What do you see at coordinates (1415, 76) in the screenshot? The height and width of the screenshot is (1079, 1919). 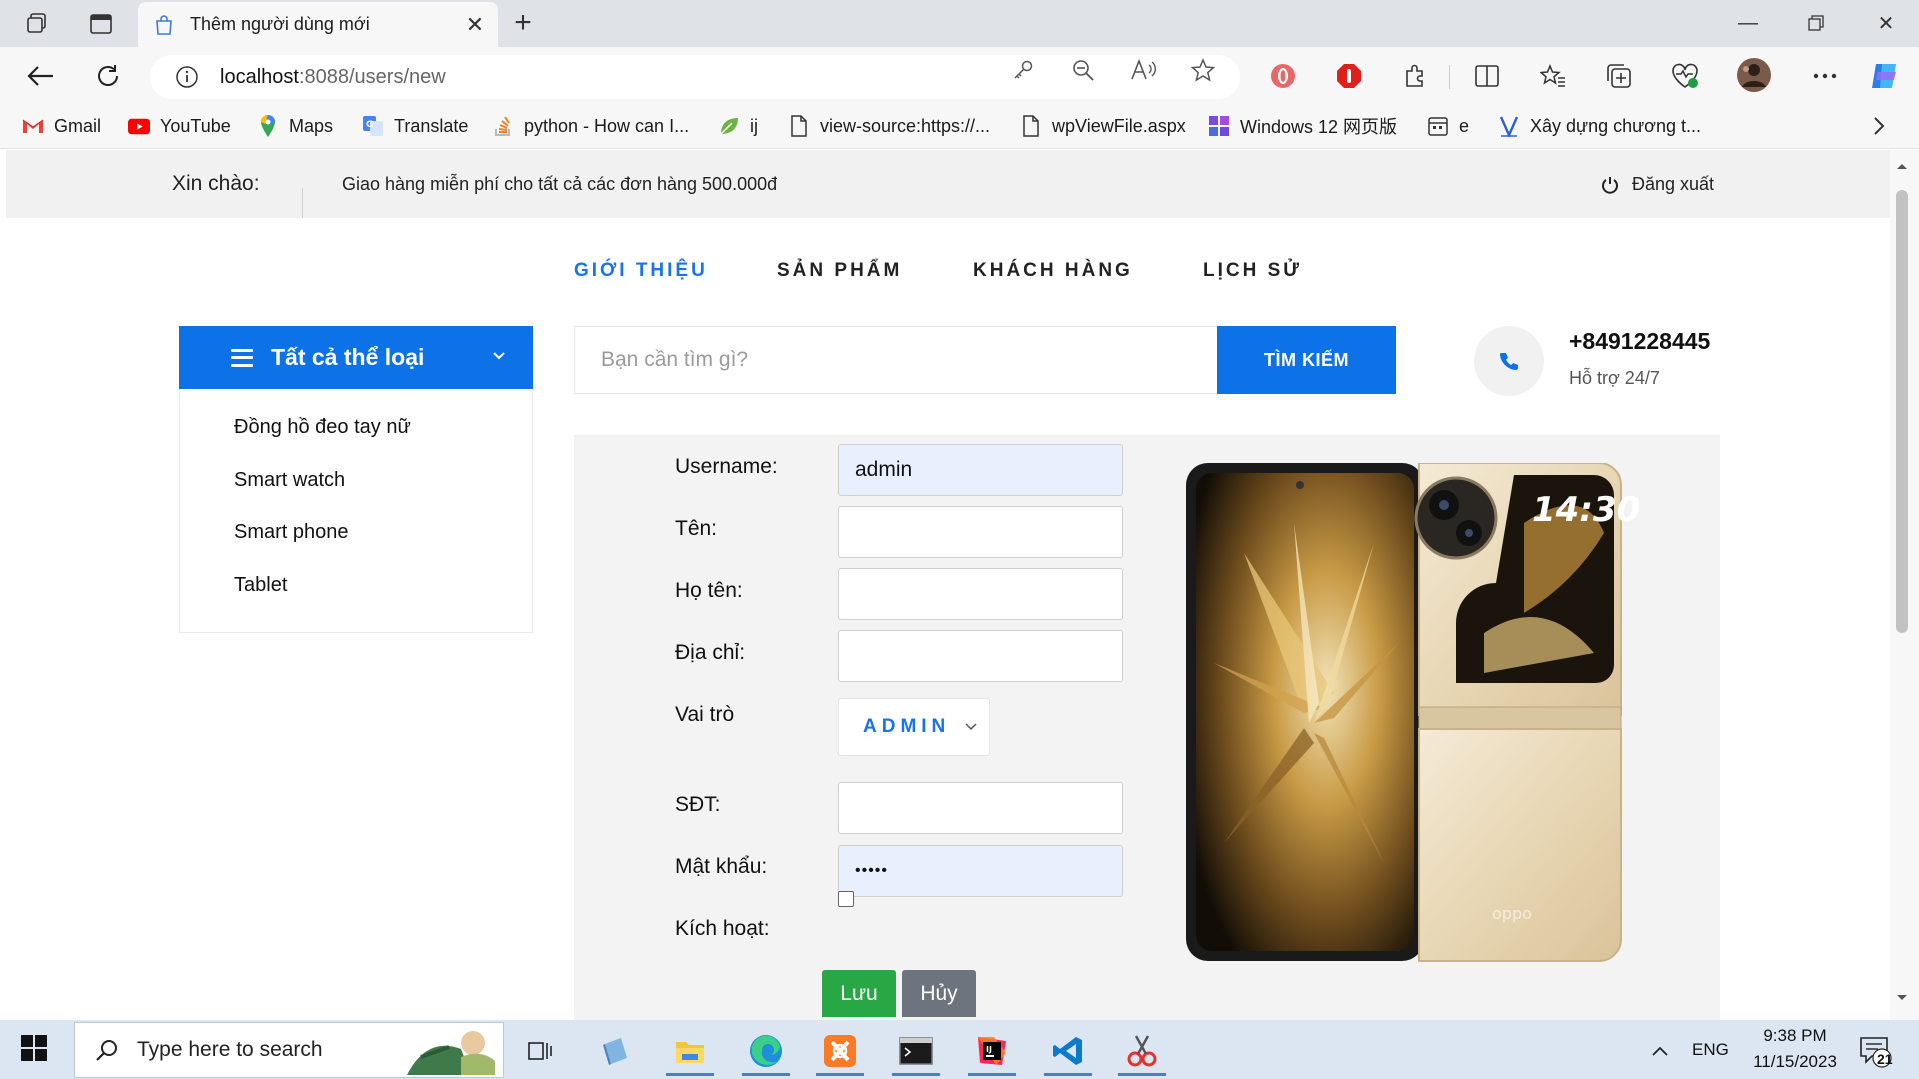 I see `extensions-icon` at bounding box center [1415, 76].